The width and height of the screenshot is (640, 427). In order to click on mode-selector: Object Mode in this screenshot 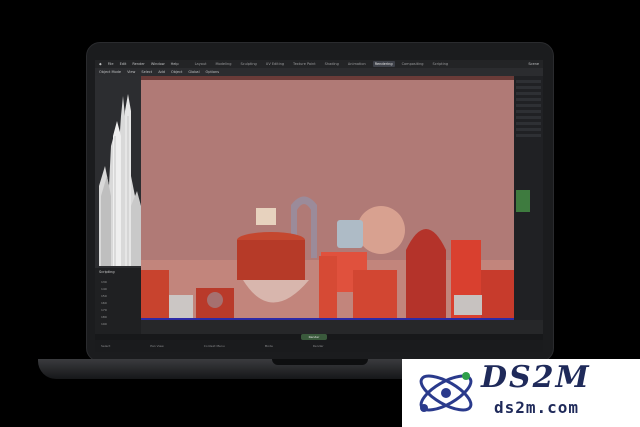, I will do `click(110, 72)`.